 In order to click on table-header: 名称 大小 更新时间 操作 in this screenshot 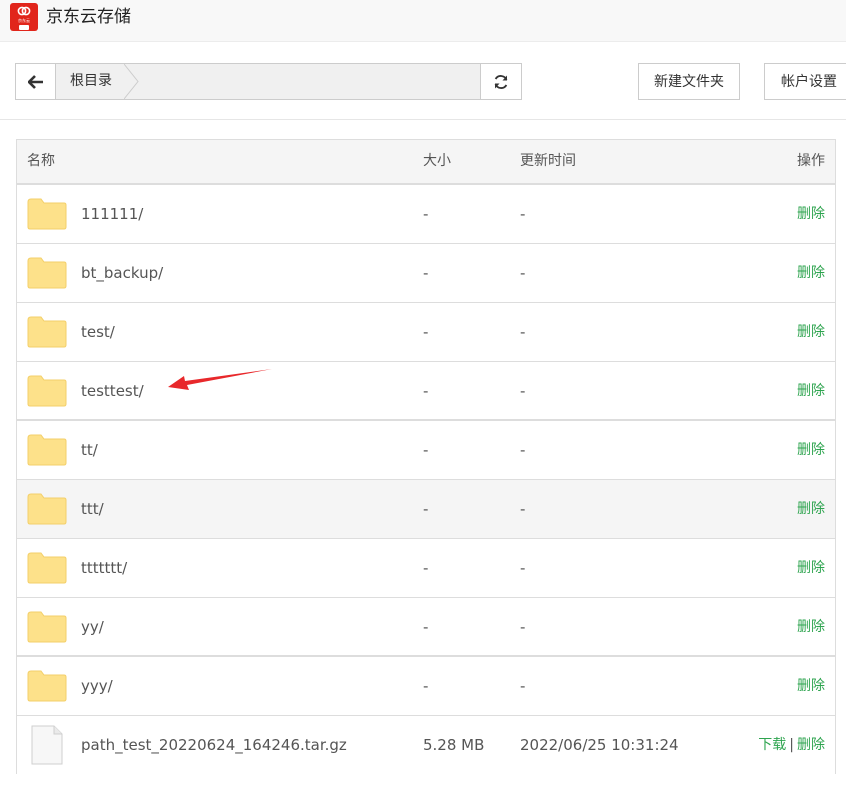, I will do `click(426, 162)`.